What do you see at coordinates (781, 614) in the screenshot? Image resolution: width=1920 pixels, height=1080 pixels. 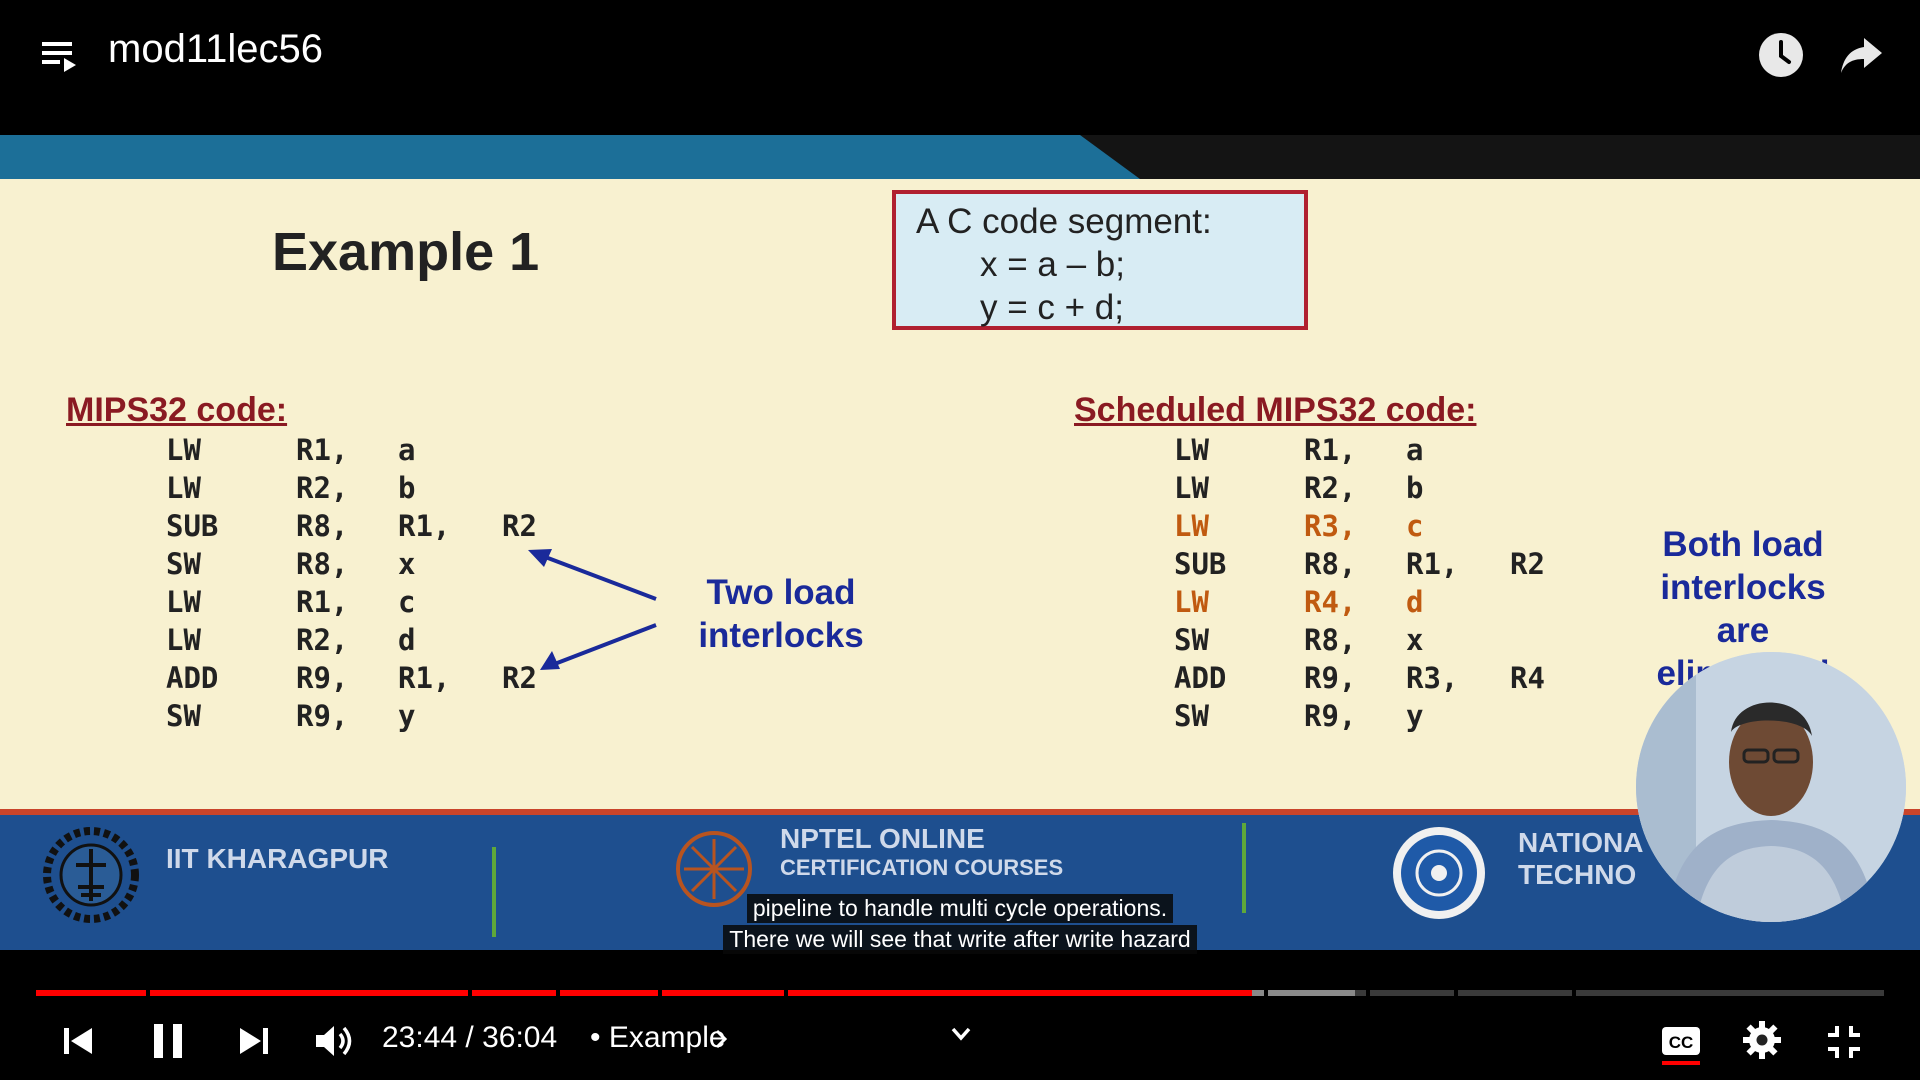 I see `two-load-interlocks-note: Two load interlocks` at bounding box center [781, 614].